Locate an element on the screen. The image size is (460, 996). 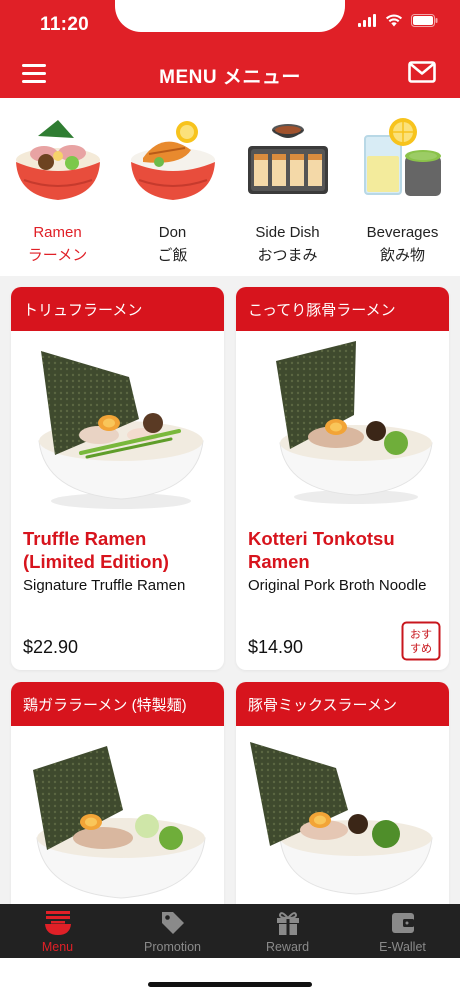
mail-button is located at coordinates (422, 74).